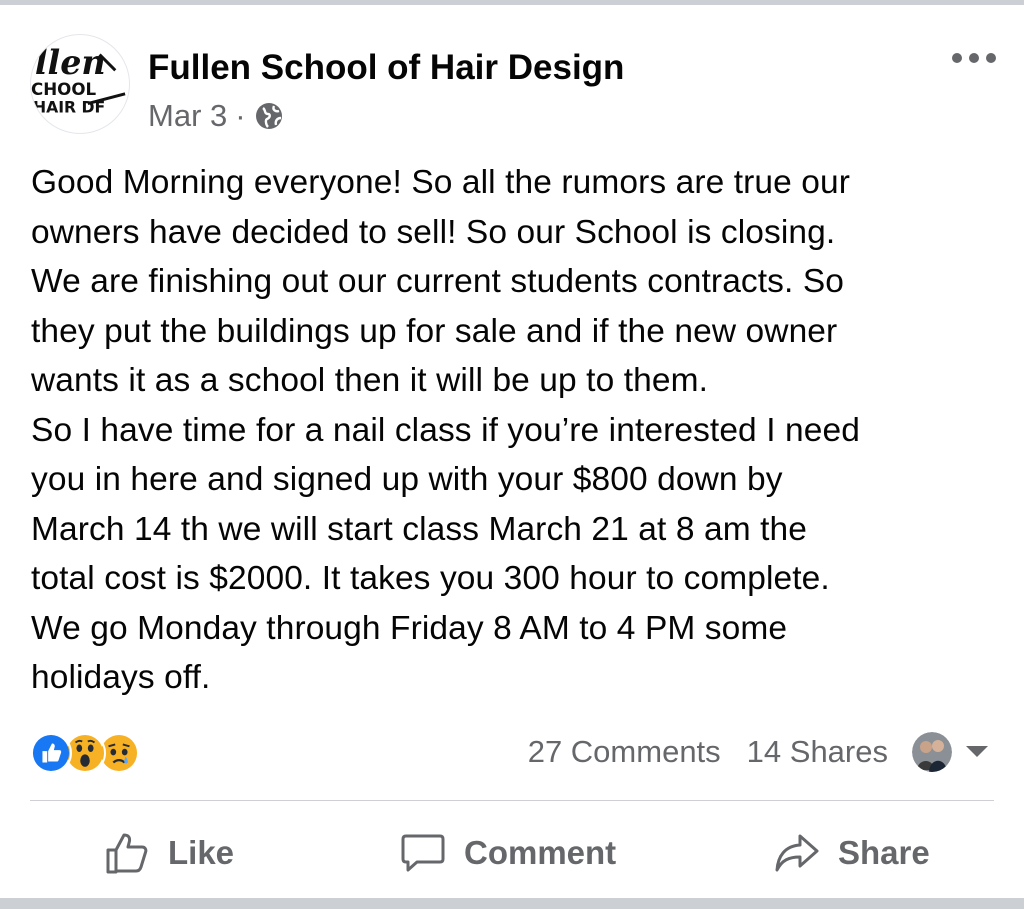 The height and width of the screenshot is (909, 1024). Describe the element at coordinates (512, 2) in the screenshot. I see `top-separator` at that location.